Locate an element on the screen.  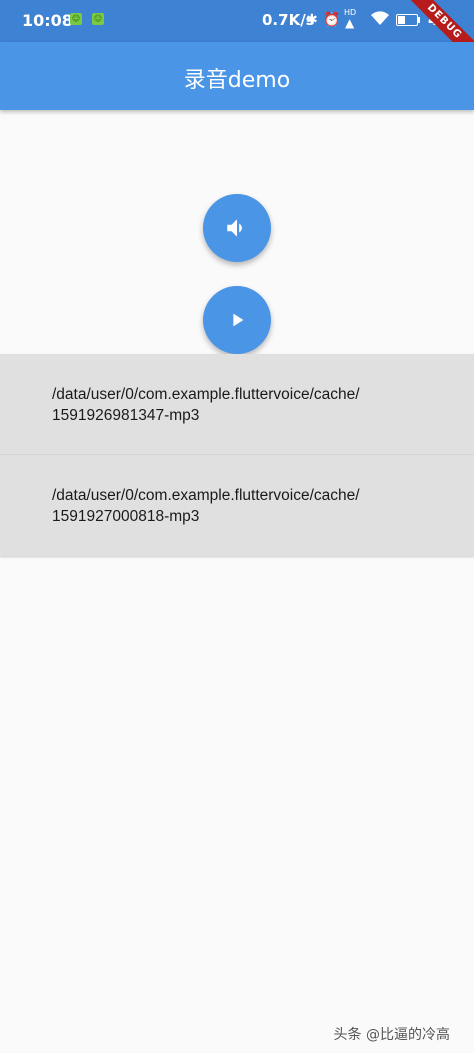
page-title: 录音demo is located at coordinates (237, 80).